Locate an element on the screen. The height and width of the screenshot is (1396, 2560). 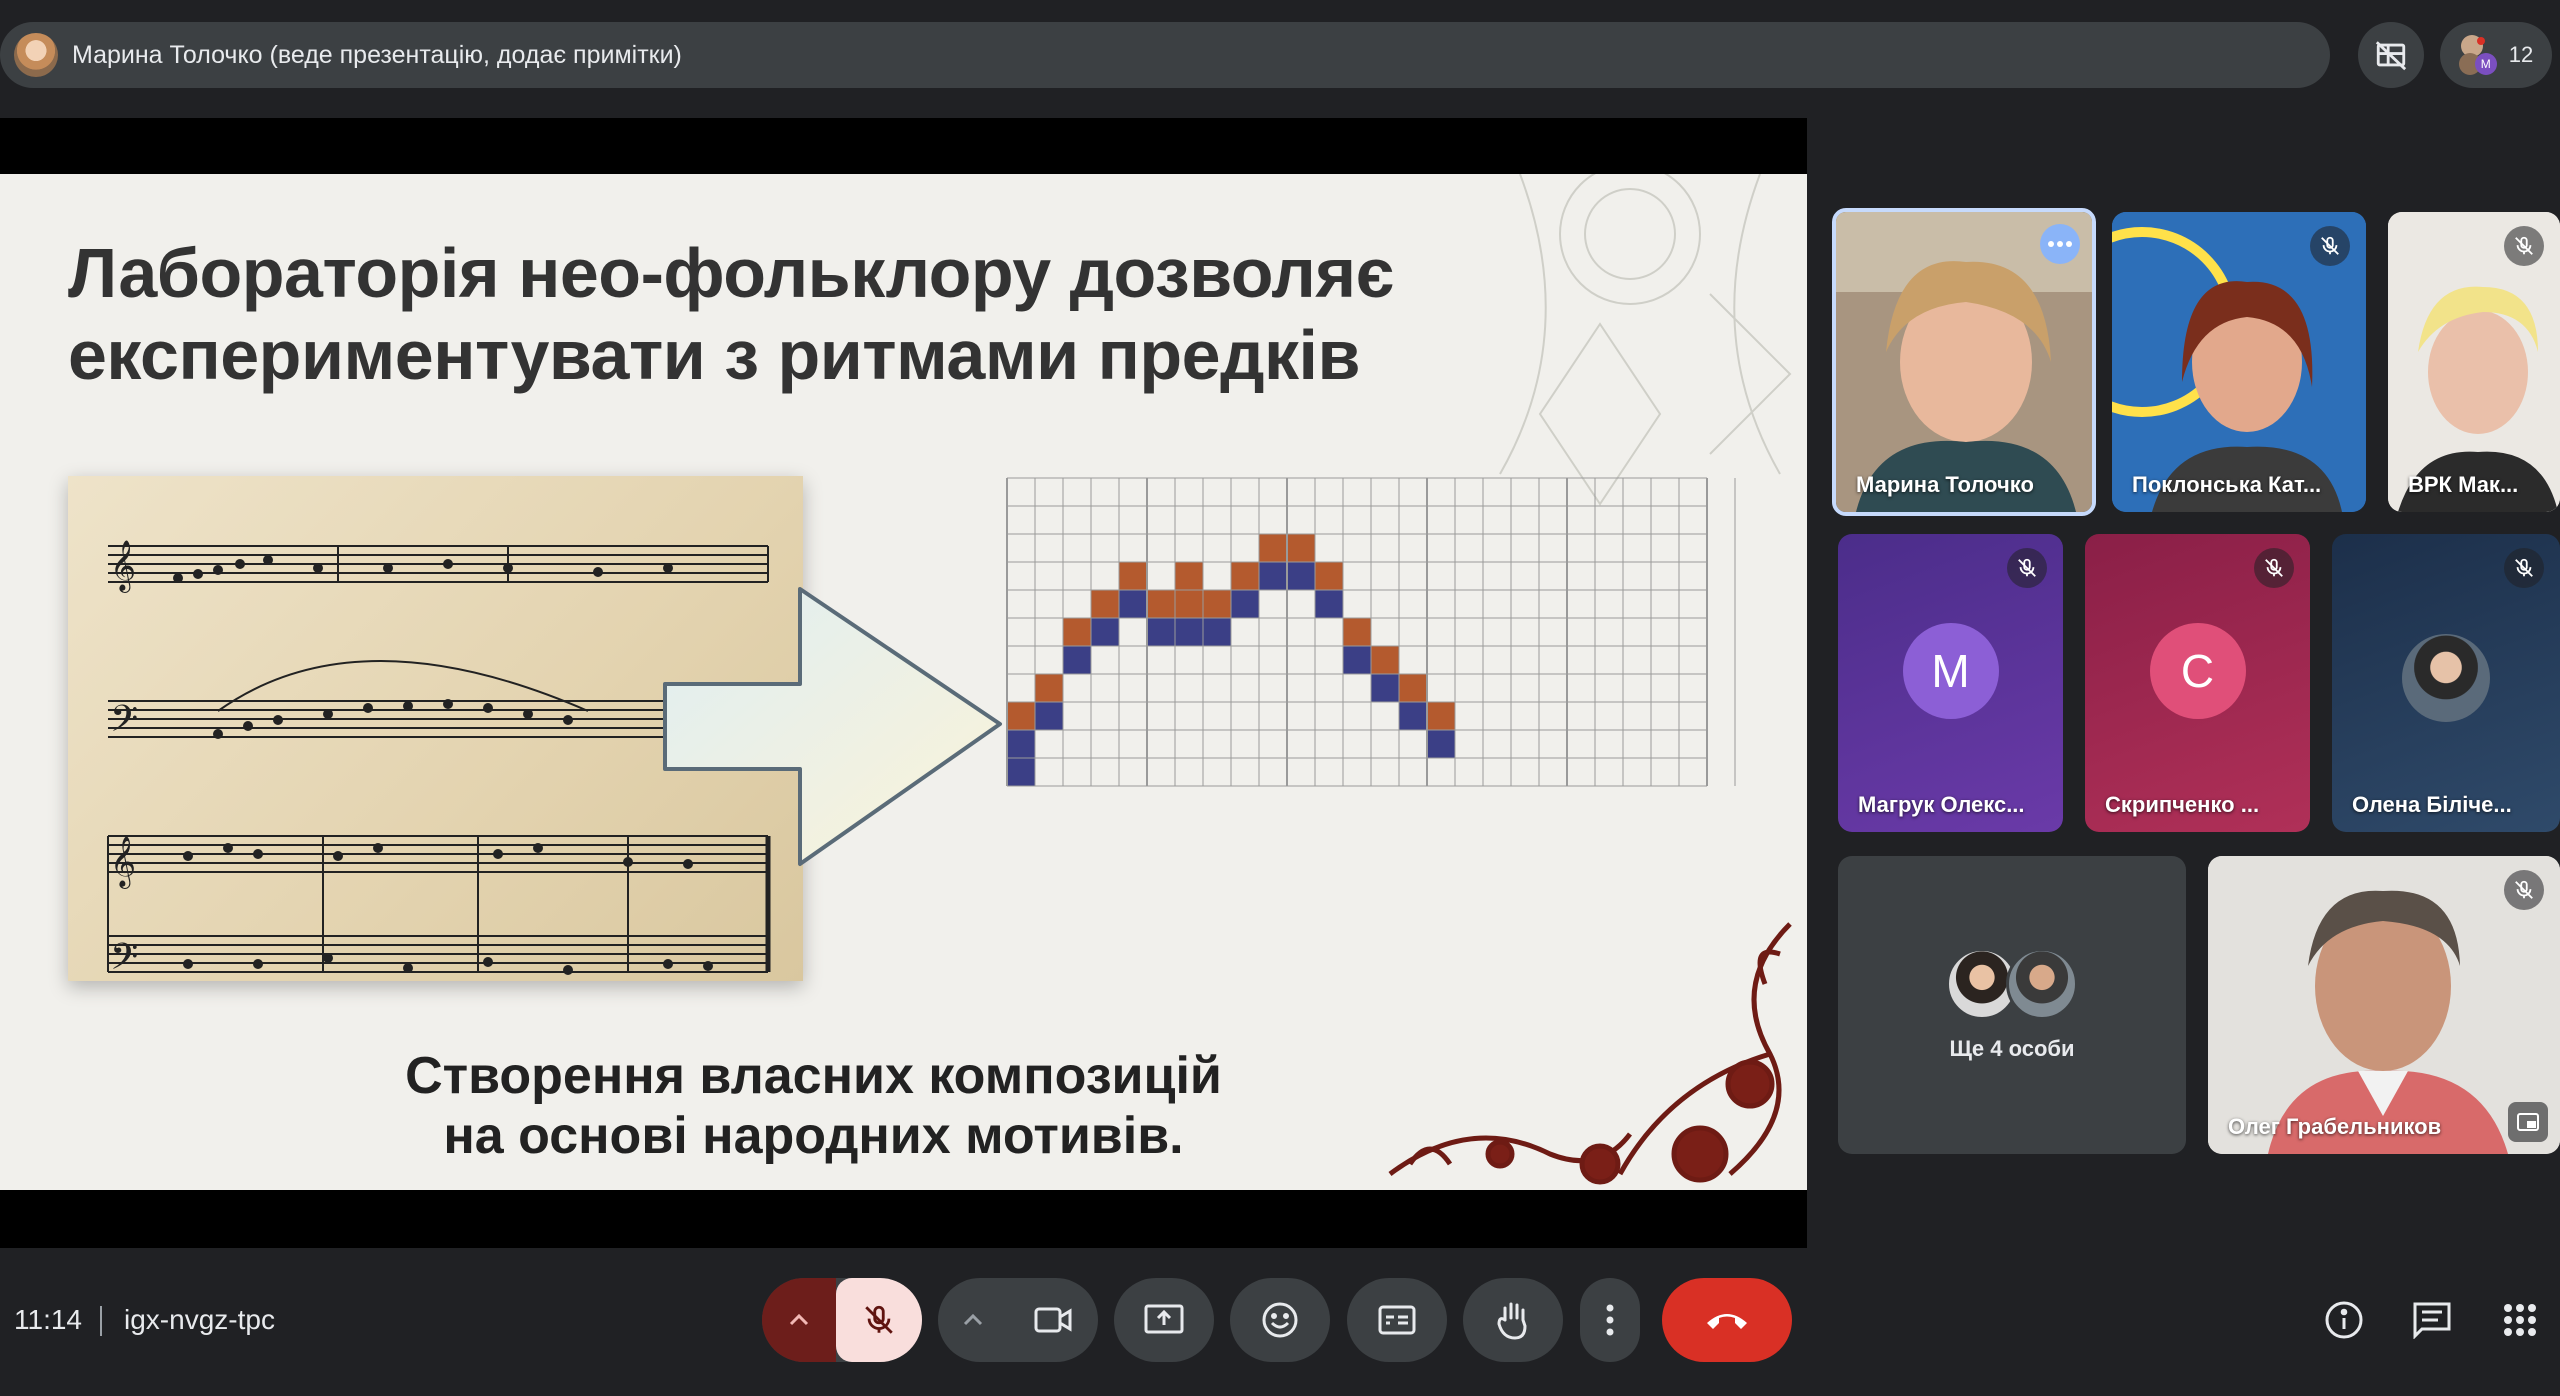
leave-call-button is located at coordinates (1727, 1320).